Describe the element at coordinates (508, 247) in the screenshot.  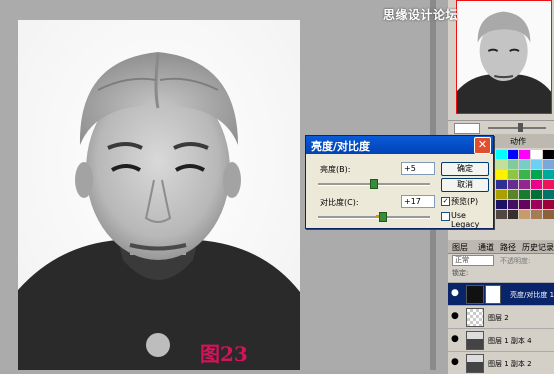
I see `tab-paths: 路径` at that location.